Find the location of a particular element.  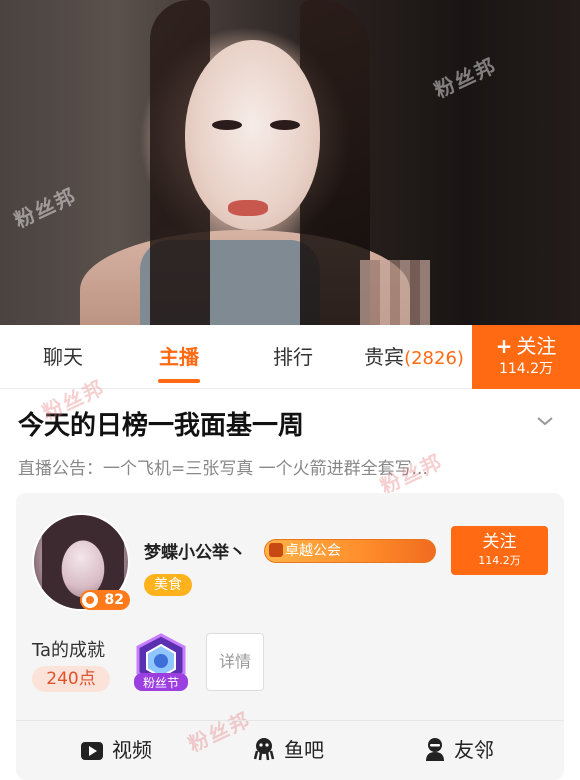

anchor-name: 梦蝶小公举丶 is located at coordinates (195, 553).